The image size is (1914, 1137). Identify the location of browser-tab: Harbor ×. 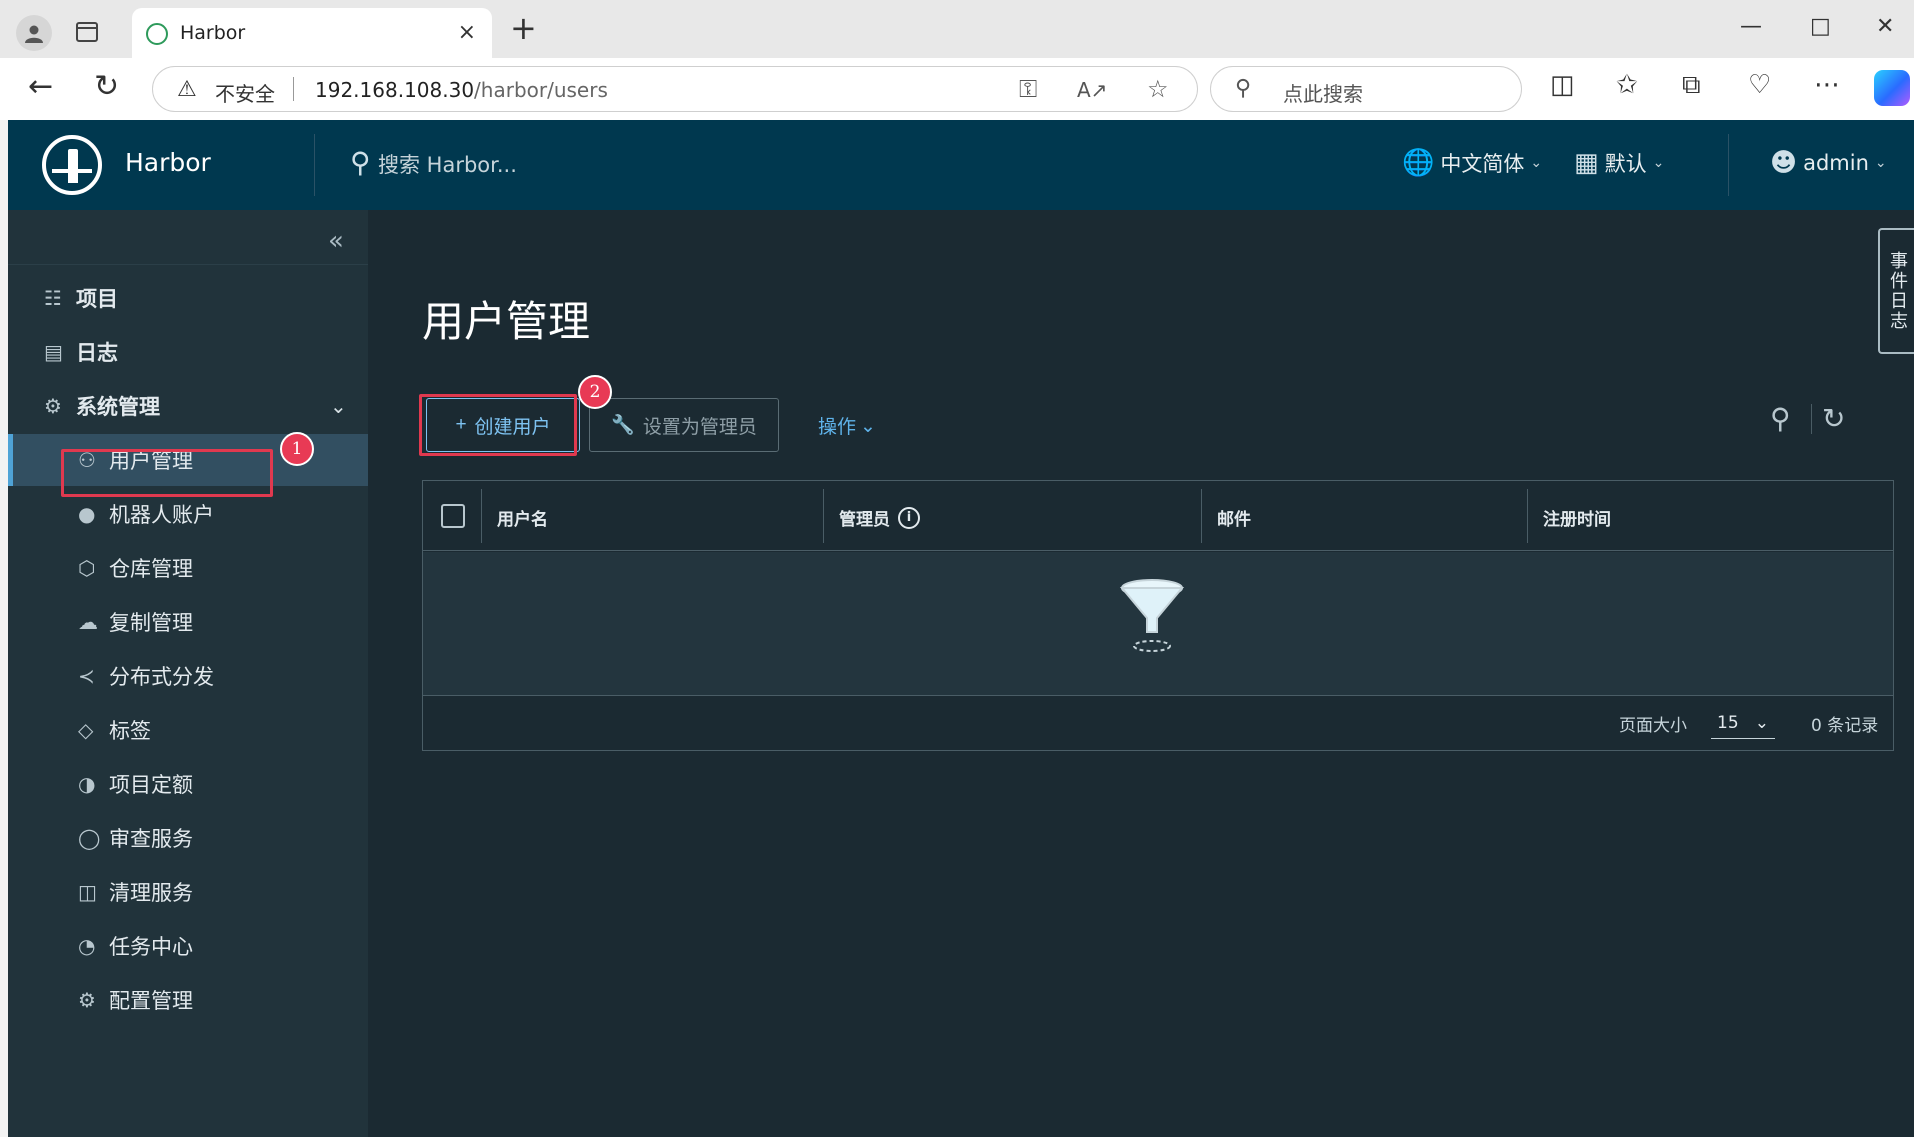
(312, 33).